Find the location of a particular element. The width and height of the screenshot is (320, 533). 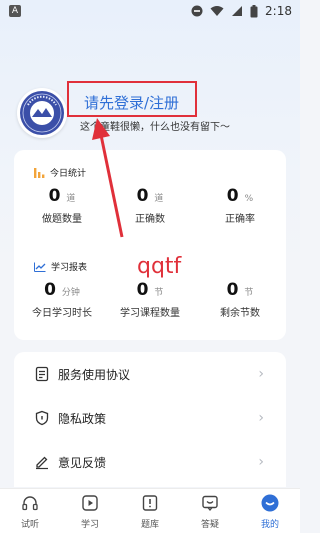

stat-label: 正确率 is located at coordinates (240, 219).